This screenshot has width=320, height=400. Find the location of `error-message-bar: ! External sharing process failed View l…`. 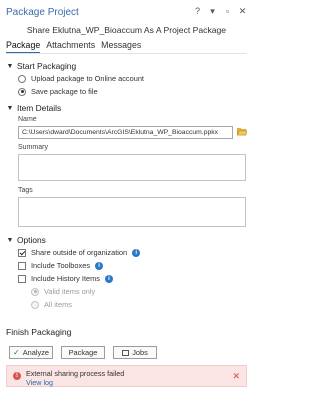

error-message-bar: ! External sharing process failed View l… is located at coordinates (126, 376).